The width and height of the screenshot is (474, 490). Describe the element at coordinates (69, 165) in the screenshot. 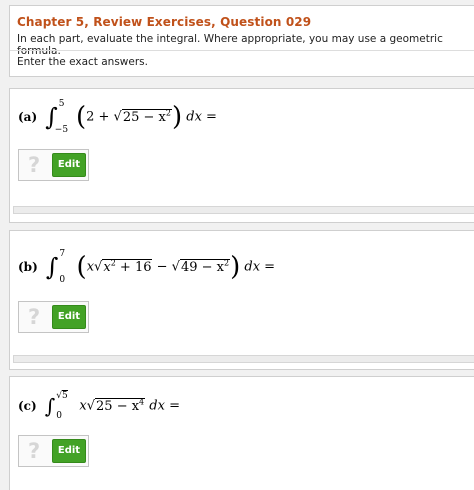

I see `part-a-edit-button: Edit` at that location.